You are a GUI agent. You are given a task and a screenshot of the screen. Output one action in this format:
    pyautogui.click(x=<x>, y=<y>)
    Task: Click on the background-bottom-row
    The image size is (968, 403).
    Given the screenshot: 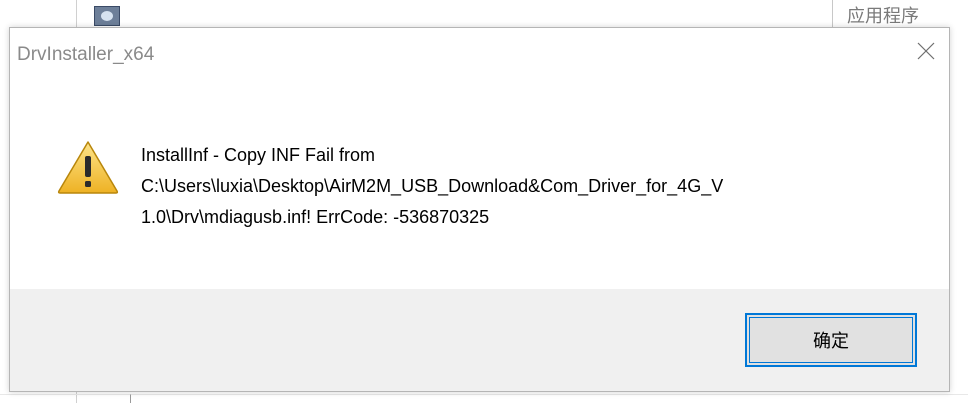 What is the action you would take?
    pyautogui.click(x=549, y=398)
    